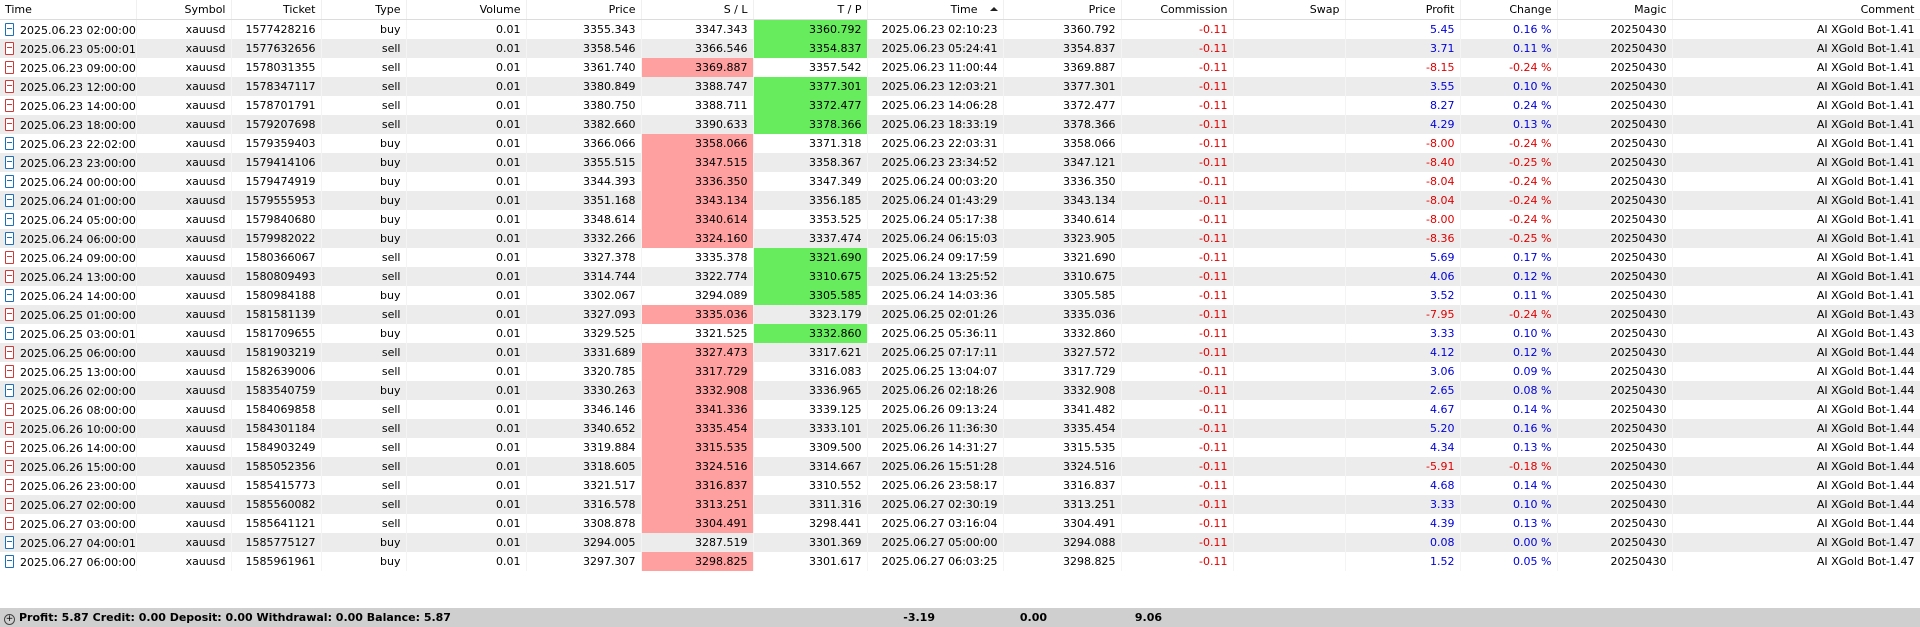  Describe the element at coordinates (1033, 617) in the screenshot. I see `summary-swap-total: 0.00` at that location.